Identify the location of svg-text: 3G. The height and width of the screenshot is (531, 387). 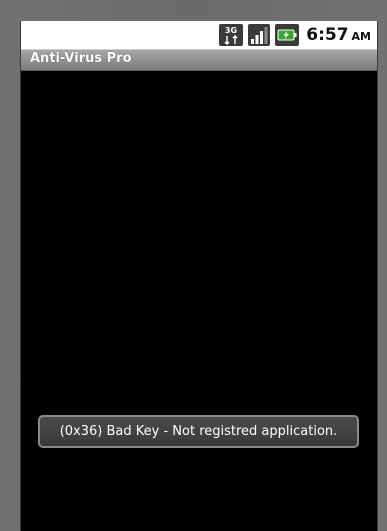
(231, 30).